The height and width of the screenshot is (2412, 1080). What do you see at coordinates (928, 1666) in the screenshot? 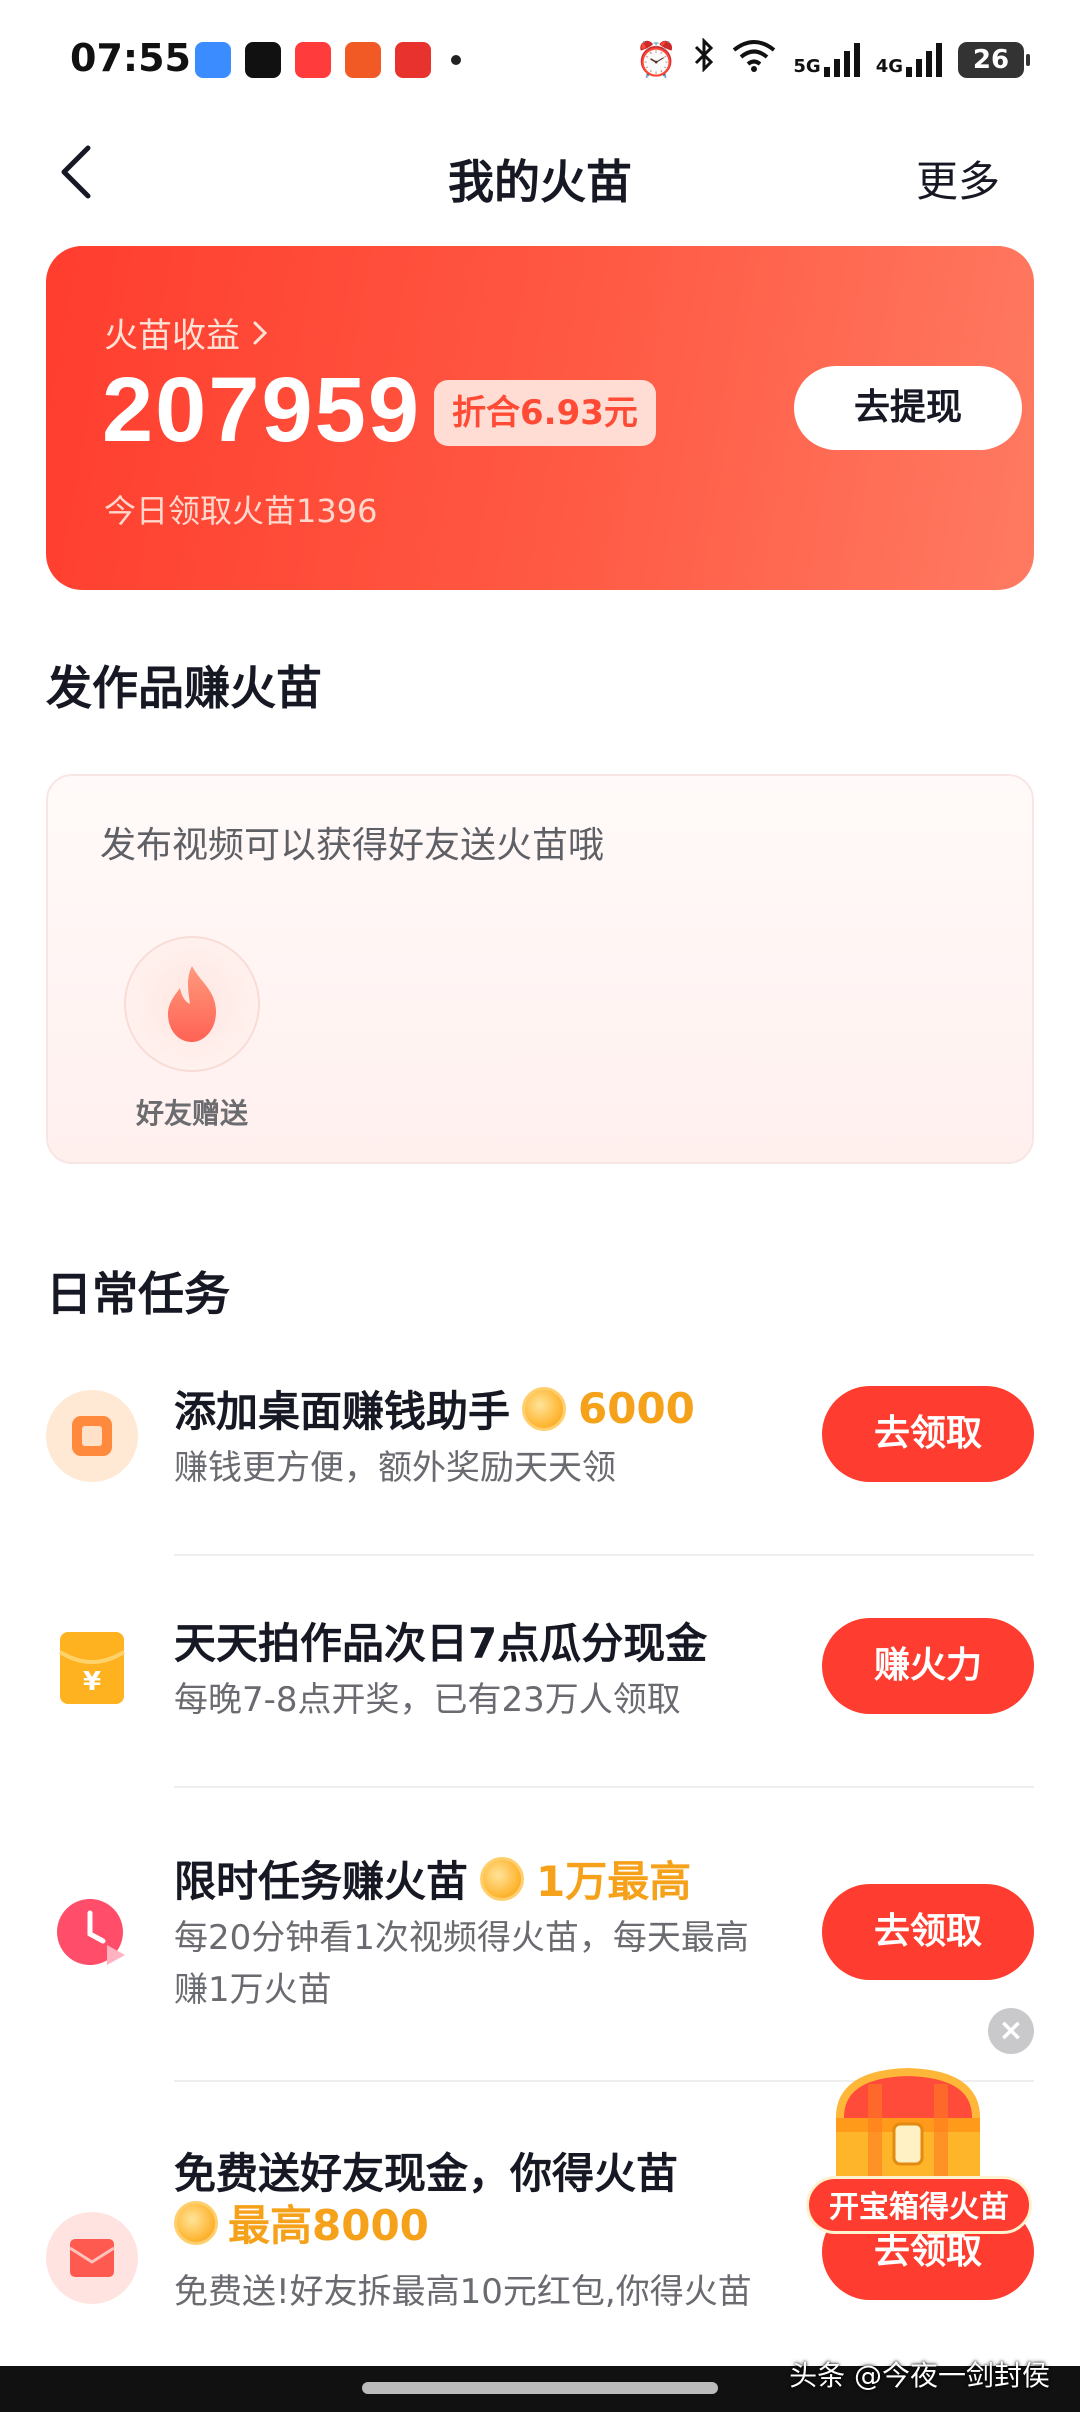
I see `earn-firepower-button: 赚火力` at bounding box center [928, 1666].